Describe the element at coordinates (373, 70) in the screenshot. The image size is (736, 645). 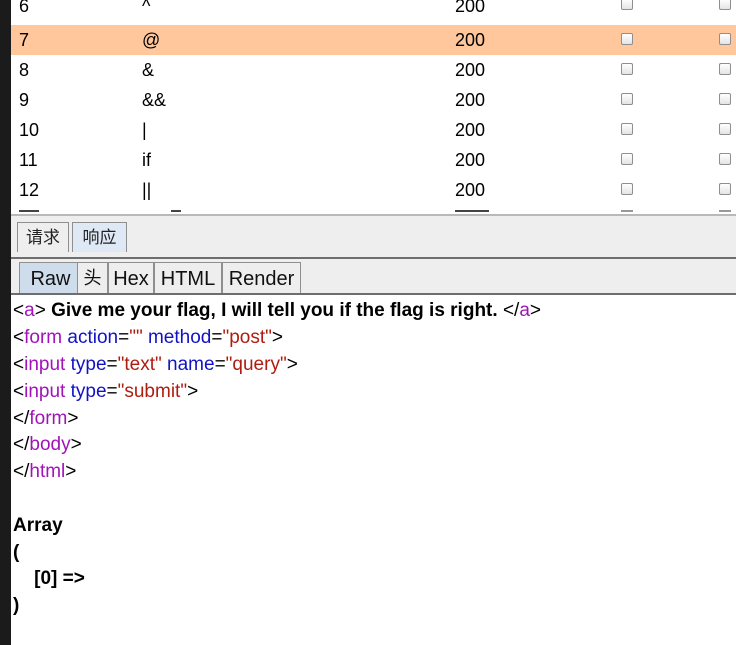
I see `table-row: 8 & 200` at that location.